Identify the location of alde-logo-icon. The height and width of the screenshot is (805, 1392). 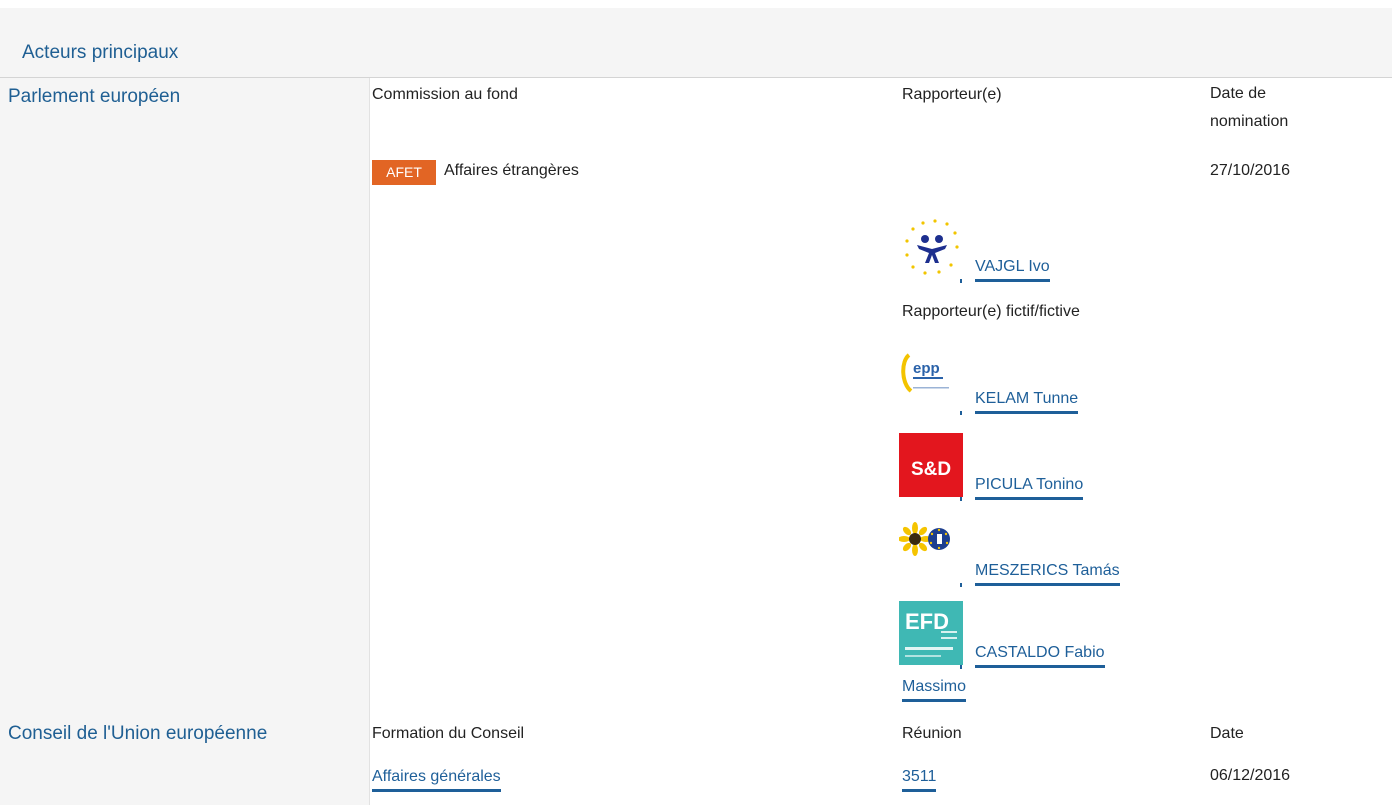
(931, 247).